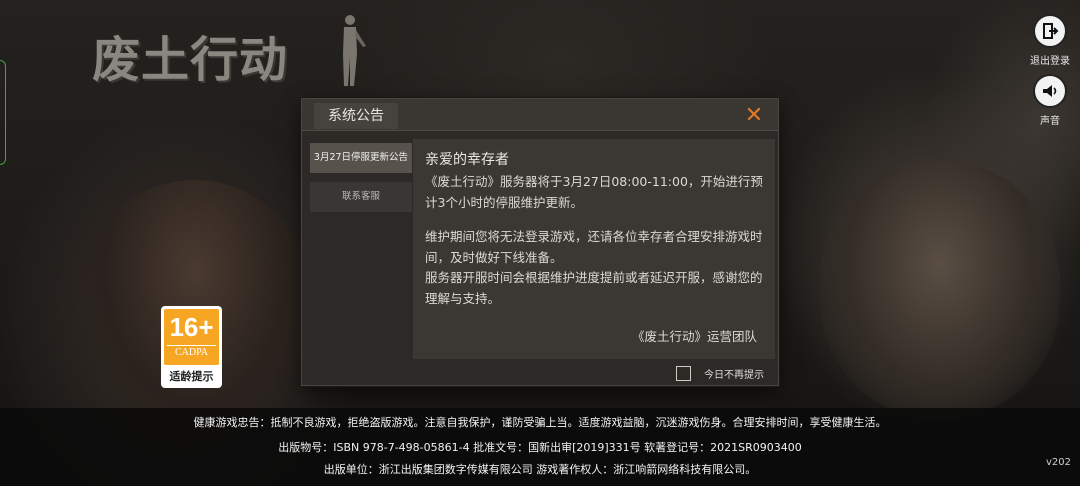 This screenshot has height=486, width=1080. I want to click on version-label: v202, so click(1059, 462).